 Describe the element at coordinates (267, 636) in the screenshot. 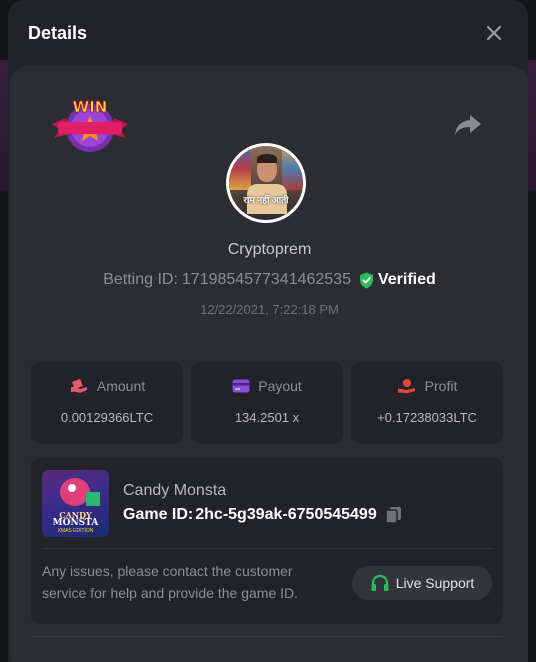

I see `bottom-divider` at that location.